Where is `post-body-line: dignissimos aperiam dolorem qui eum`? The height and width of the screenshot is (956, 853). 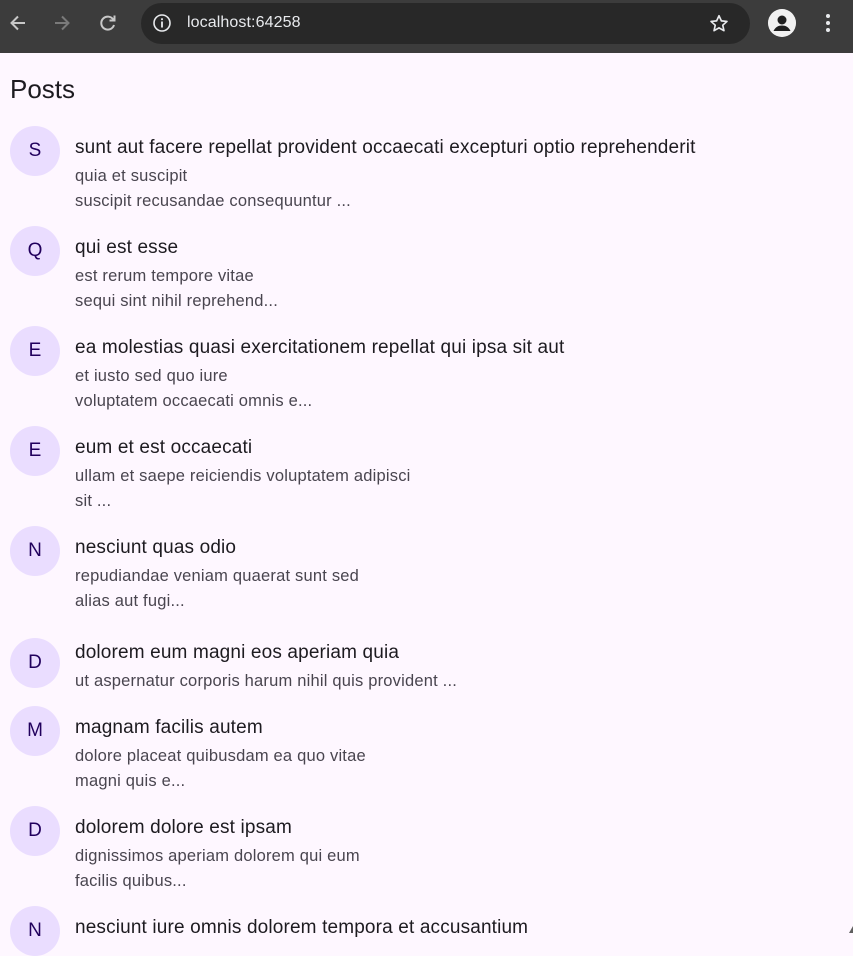
post-body-line: dignissimos aperiam dolorem qui eum is located at coordinates (217, 856).